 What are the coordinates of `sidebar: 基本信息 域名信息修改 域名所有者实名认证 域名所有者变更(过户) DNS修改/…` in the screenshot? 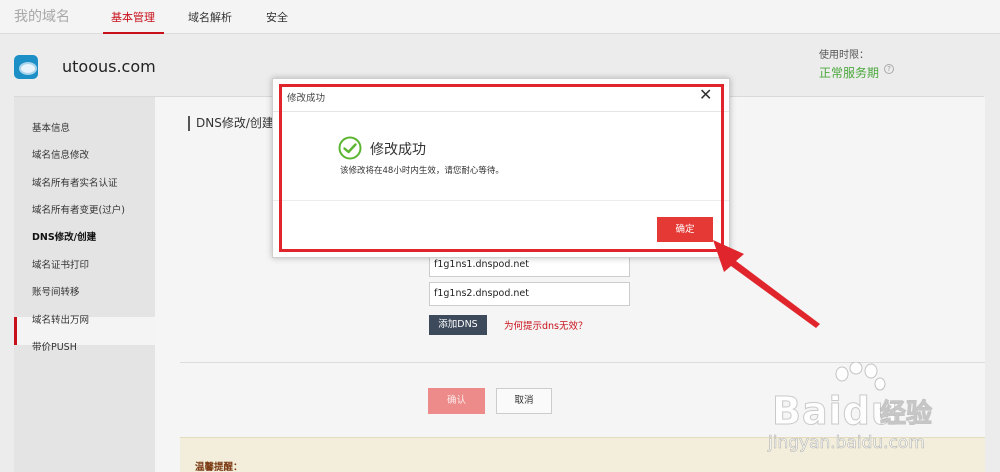 It's located at (84, 284).